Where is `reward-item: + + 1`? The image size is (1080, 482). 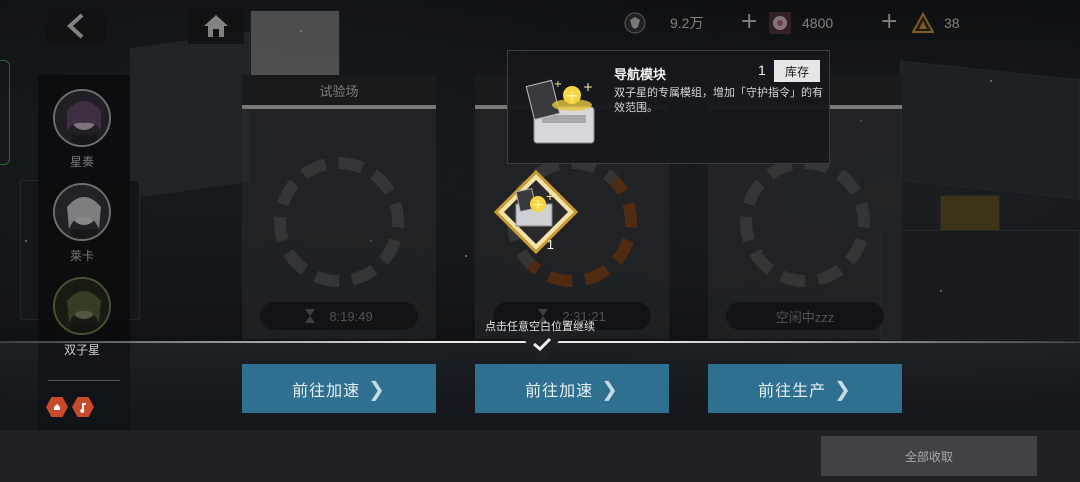
reward-item: + + 1 is located at coordinates (536, 212).